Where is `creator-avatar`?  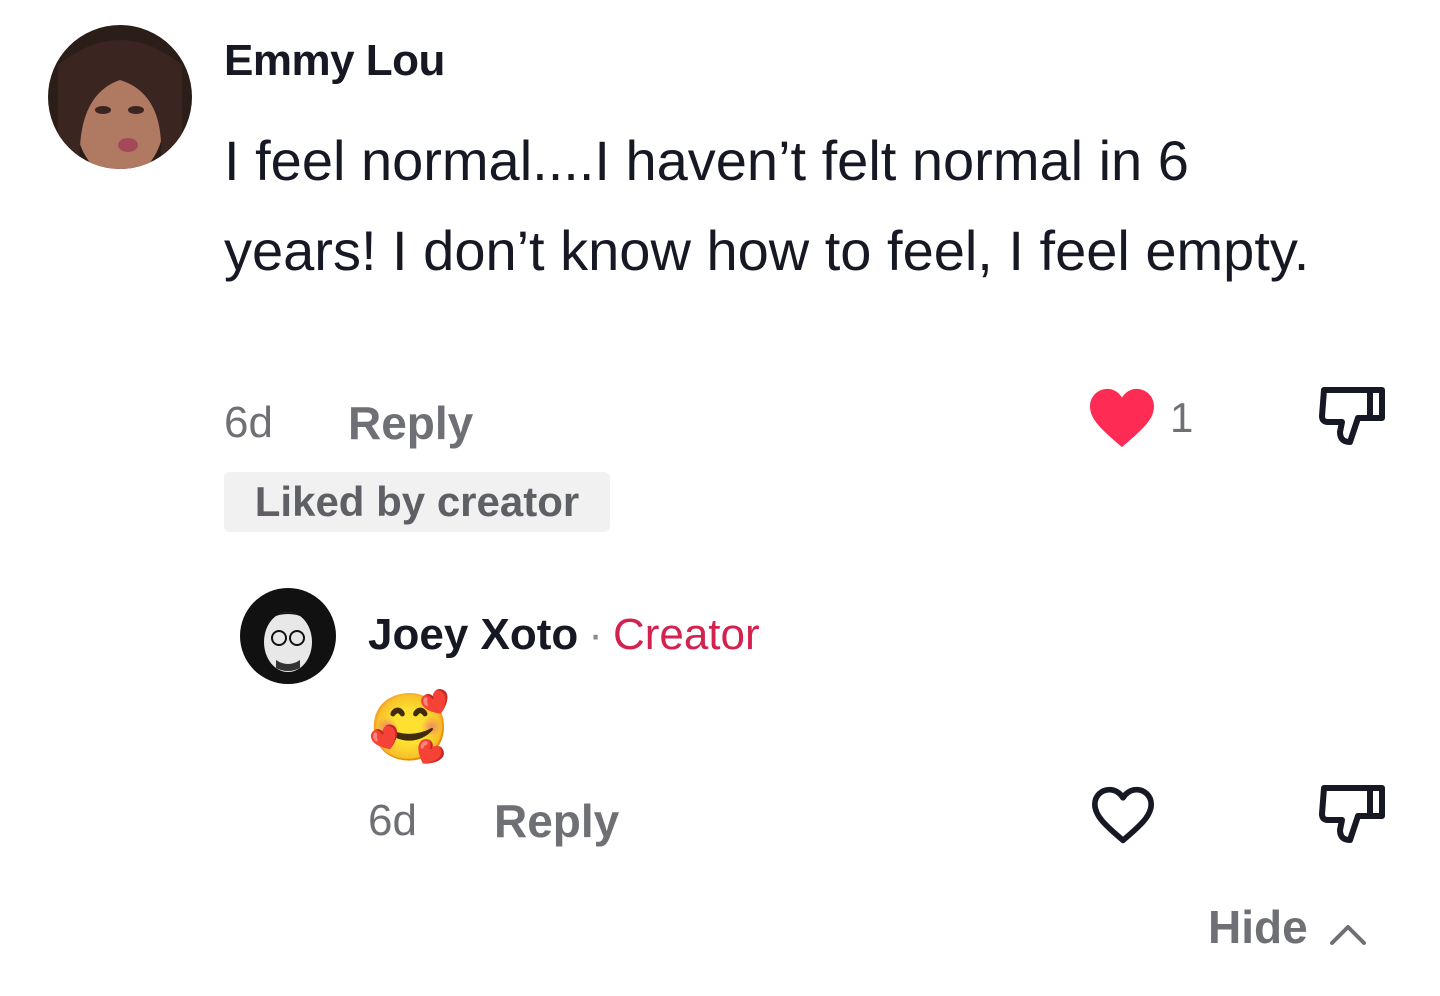
creator-avatar is located at coordinates (288, 636).